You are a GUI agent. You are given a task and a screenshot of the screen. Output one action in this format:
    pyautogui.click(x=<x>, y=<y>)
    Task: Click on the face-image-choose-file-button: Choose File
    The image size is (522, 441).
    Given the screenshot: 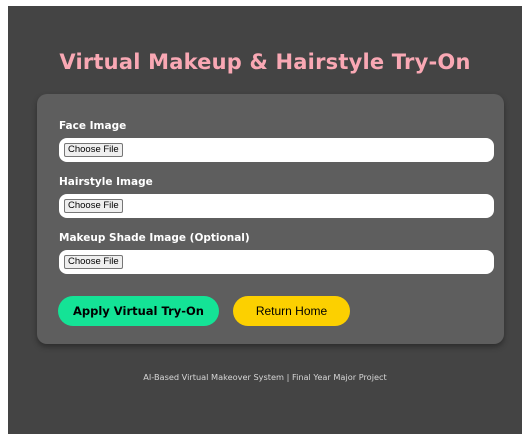 What is the action you would take?
    pyautogui.click(x=93, y=150)
    